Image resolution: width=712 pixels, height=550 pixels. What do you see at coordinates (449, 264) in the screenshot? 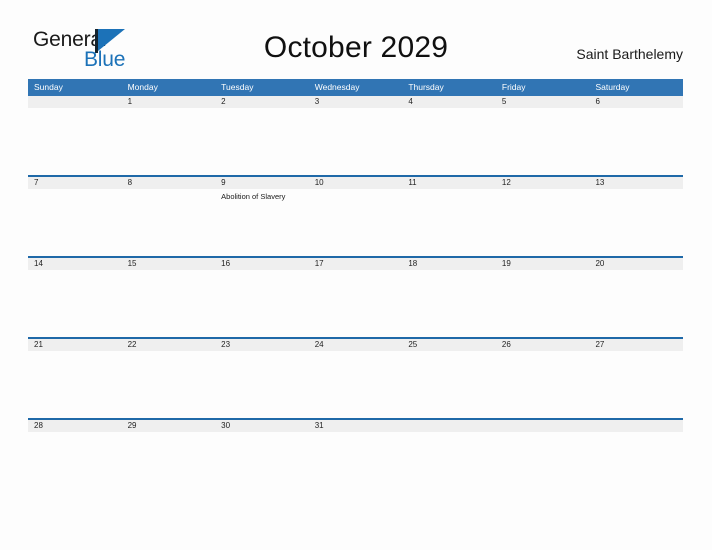
I see `day-number: 18` at bounding box center [449, 264].